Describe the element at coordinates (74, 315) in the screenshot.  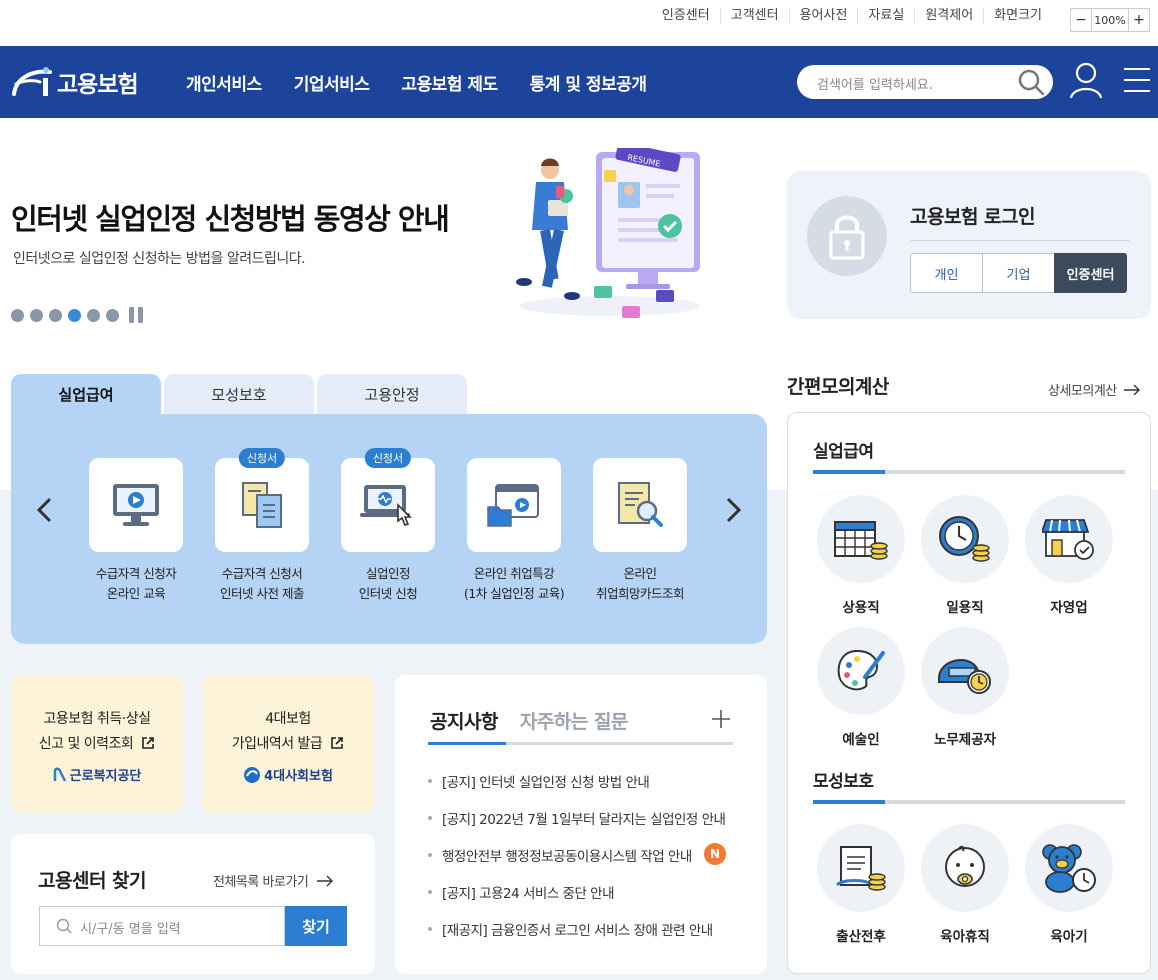
I see `slide-dot-active` at that location.